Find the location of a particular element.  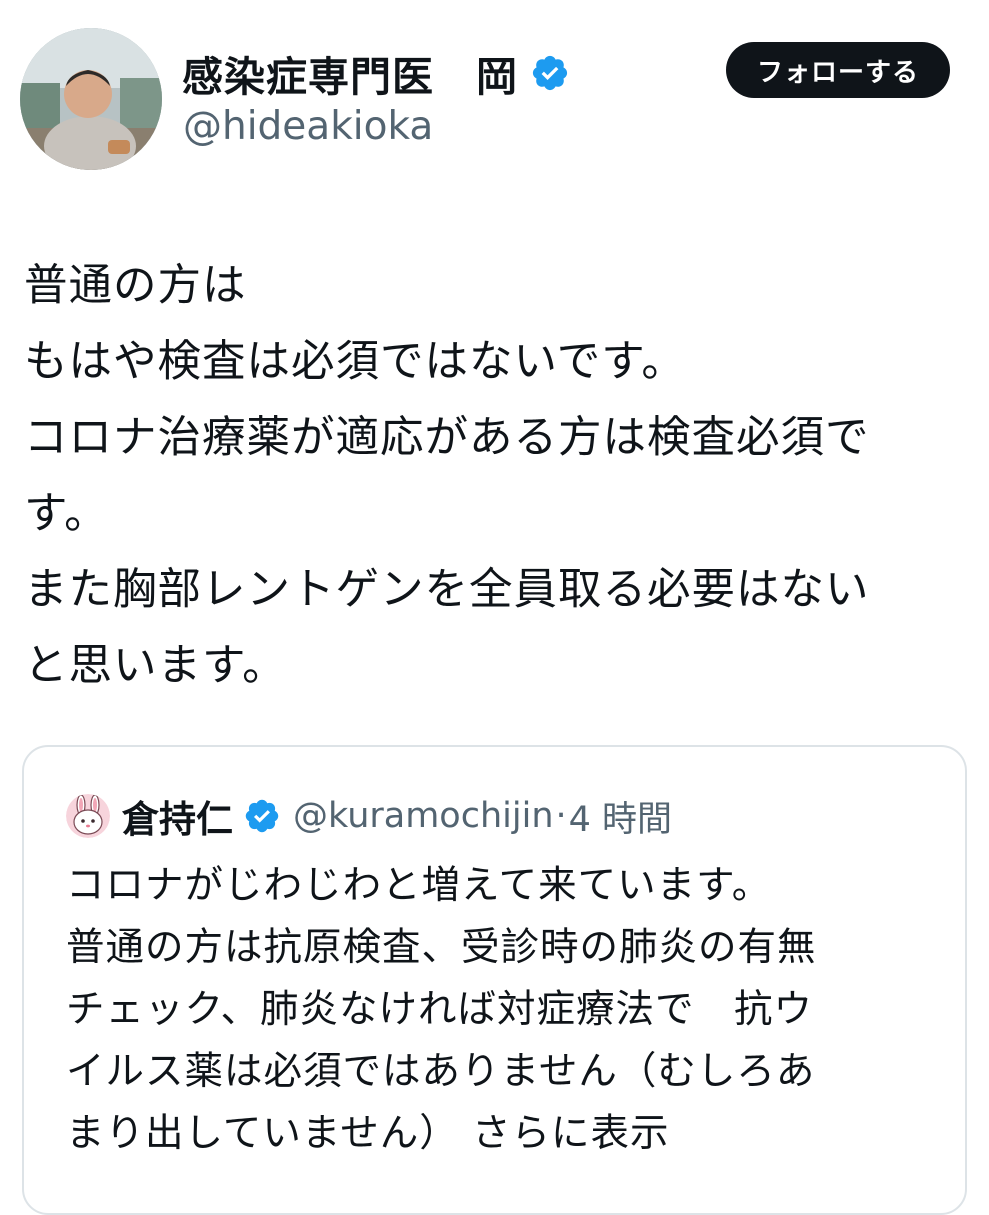

quoted-tweet-header: 倉持仁 @kuramochijin · 4 時間 is located at coordinates (369, 816).